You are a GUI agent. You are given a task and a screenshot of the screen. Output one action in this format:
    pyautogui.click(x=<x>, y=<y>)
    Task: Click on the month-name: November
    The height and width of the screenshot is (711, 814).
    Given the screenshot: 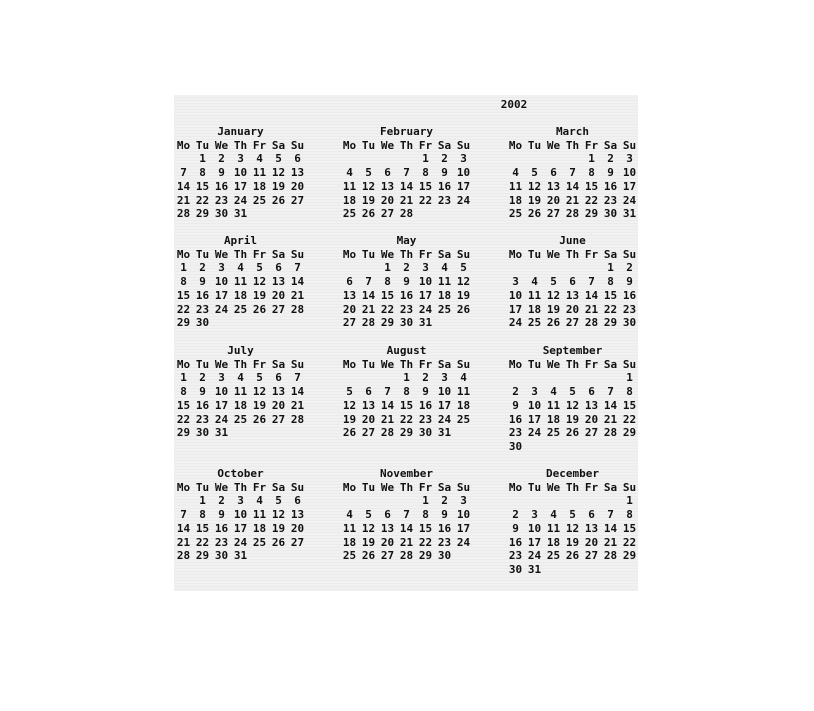 What is the action you would take?
    pyautogui.click(x=406, y=473)
    